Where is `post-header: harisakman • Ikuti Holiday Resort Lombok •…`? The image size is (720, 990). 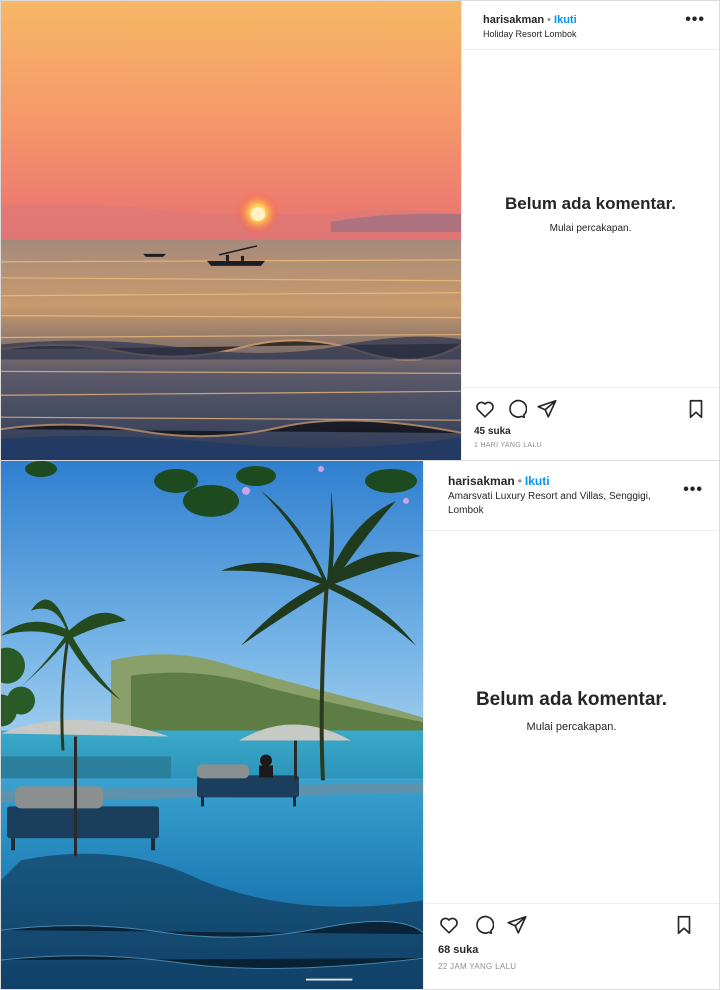 post-header: harisakman • Ikuti Holiday Resort Lombok •… is located at coordinates (590, 25).